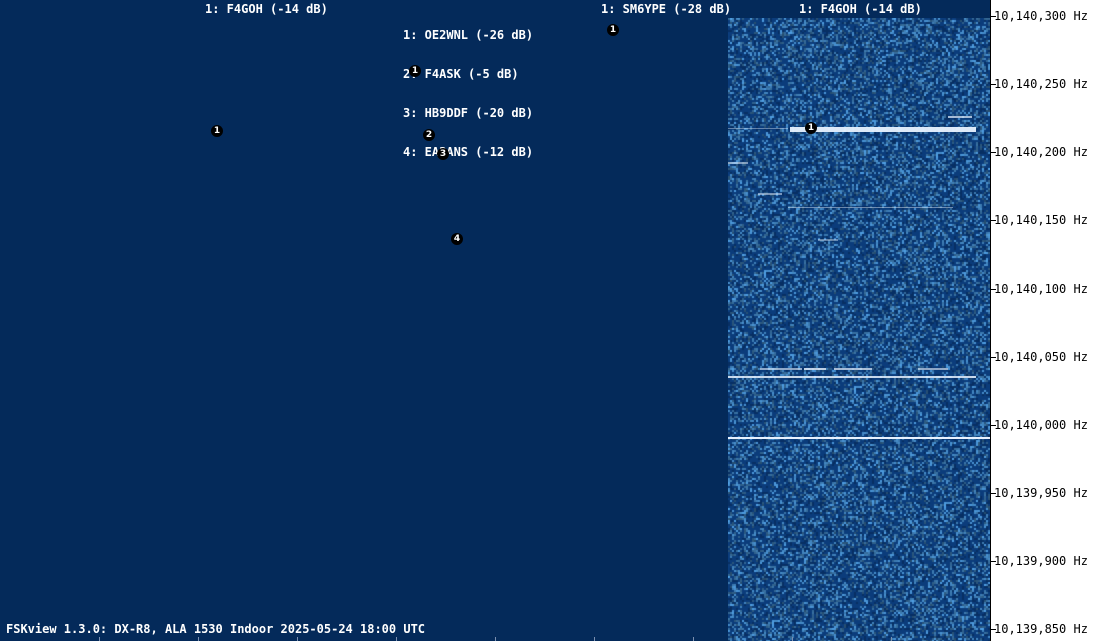 The width and height of the screenshot is (1120, 641). What do you see at coordinates (468, 113) in the screenshot?
I see `decode-label: 3: HB9DDF (-20 dB)` at bounding box center [468, 113].